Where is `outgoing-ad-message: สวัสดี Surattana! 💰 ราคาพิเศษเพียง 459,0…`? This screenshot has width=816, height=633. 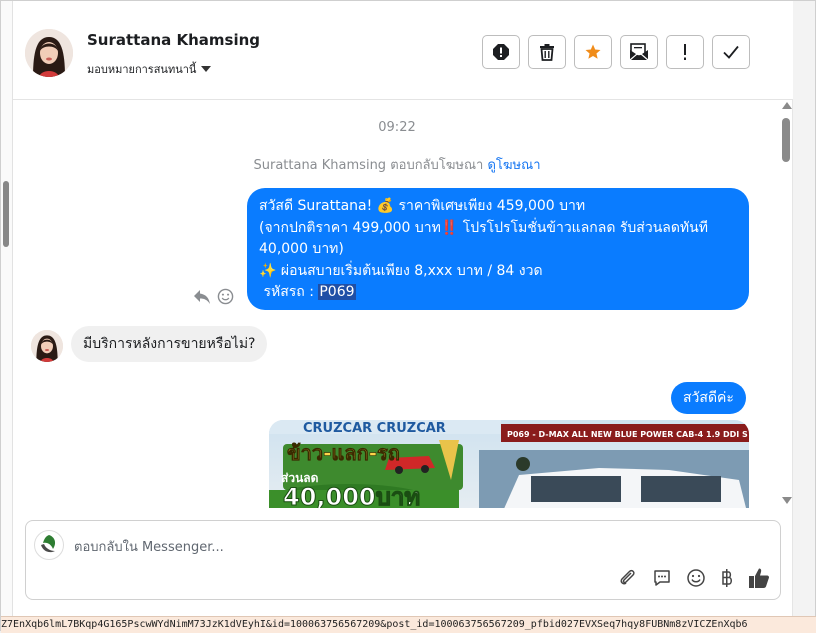
outgoing-ad-message: สวัสดี Surattana! 💰 ราคาพิเศษเพียง 459,0… is located at coordinates (498, 249).